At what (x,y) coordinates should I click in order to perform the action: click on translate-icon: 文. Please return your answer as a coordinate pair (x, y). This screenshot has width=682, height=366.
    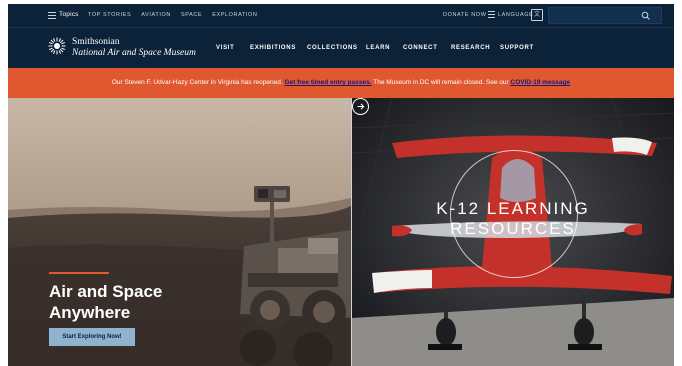
    Looking at the image, I should click on (537, 15).